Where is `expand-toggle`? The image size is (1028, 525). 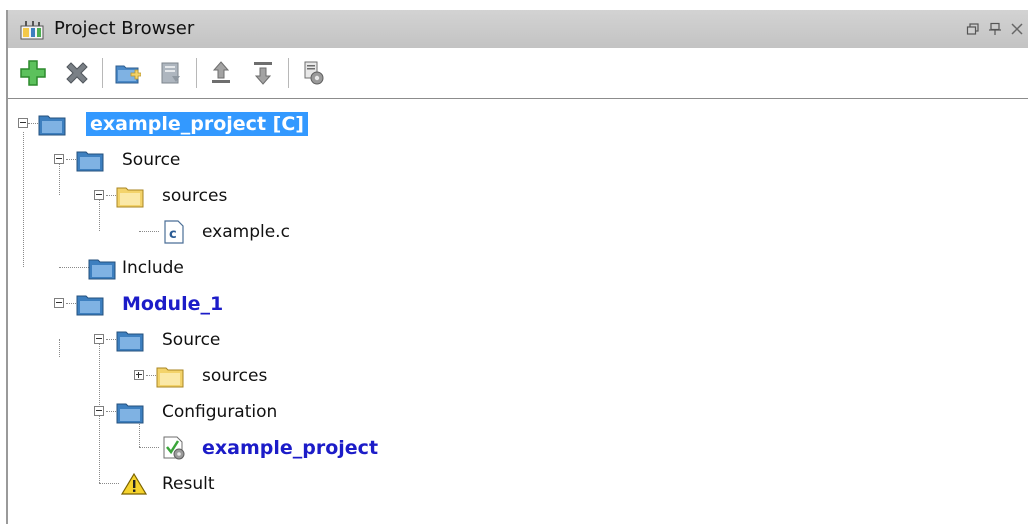
expand-toggle is located at coordinates (139, 375).